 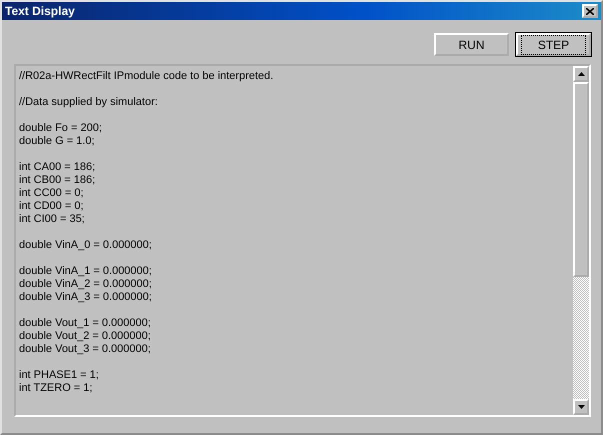 What do you see at coordinates (86, 271) in the screenshot?
I see `code-line: double VinA_1 = 0.000000;` at bounding box center [86, 271].